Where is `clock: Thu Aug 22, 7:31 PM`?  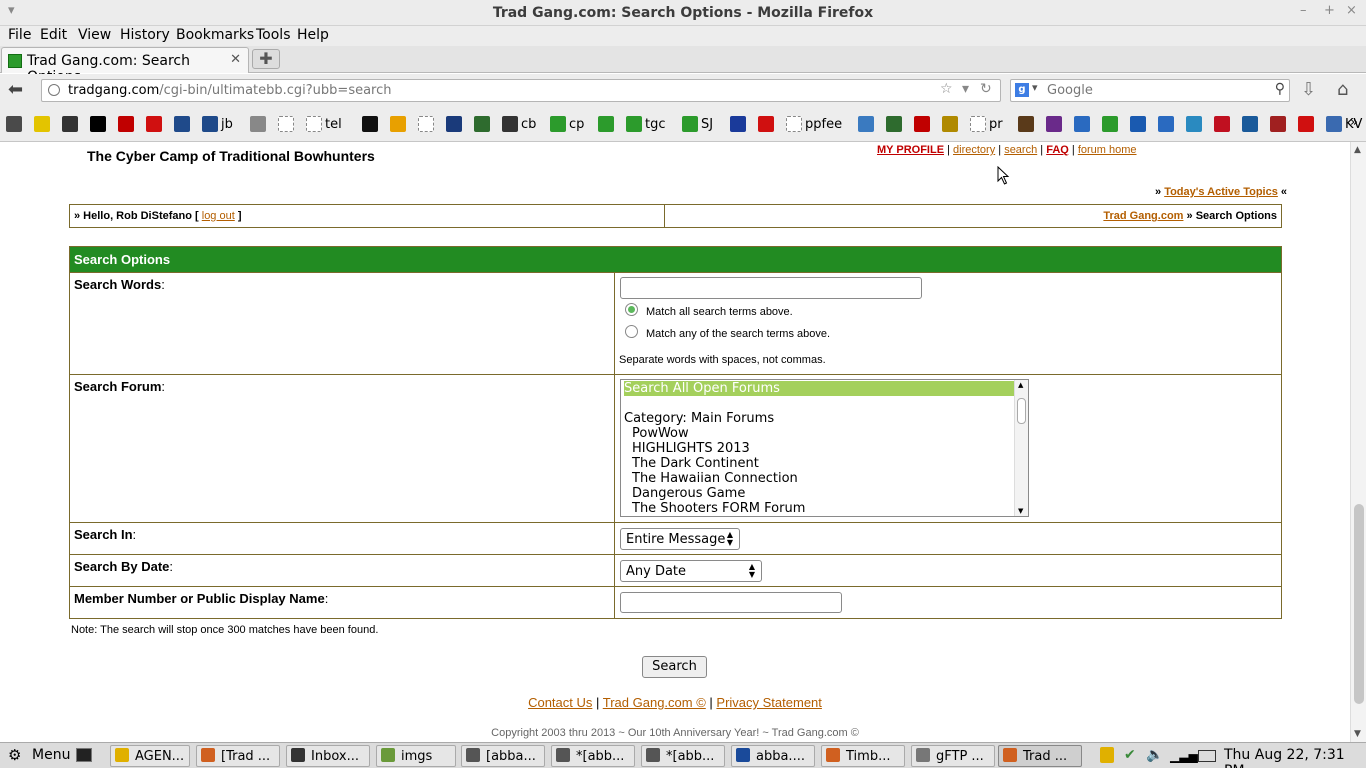 clock: Thu Aug 22, 7:31 PM is located at coordinates (1295, 757).